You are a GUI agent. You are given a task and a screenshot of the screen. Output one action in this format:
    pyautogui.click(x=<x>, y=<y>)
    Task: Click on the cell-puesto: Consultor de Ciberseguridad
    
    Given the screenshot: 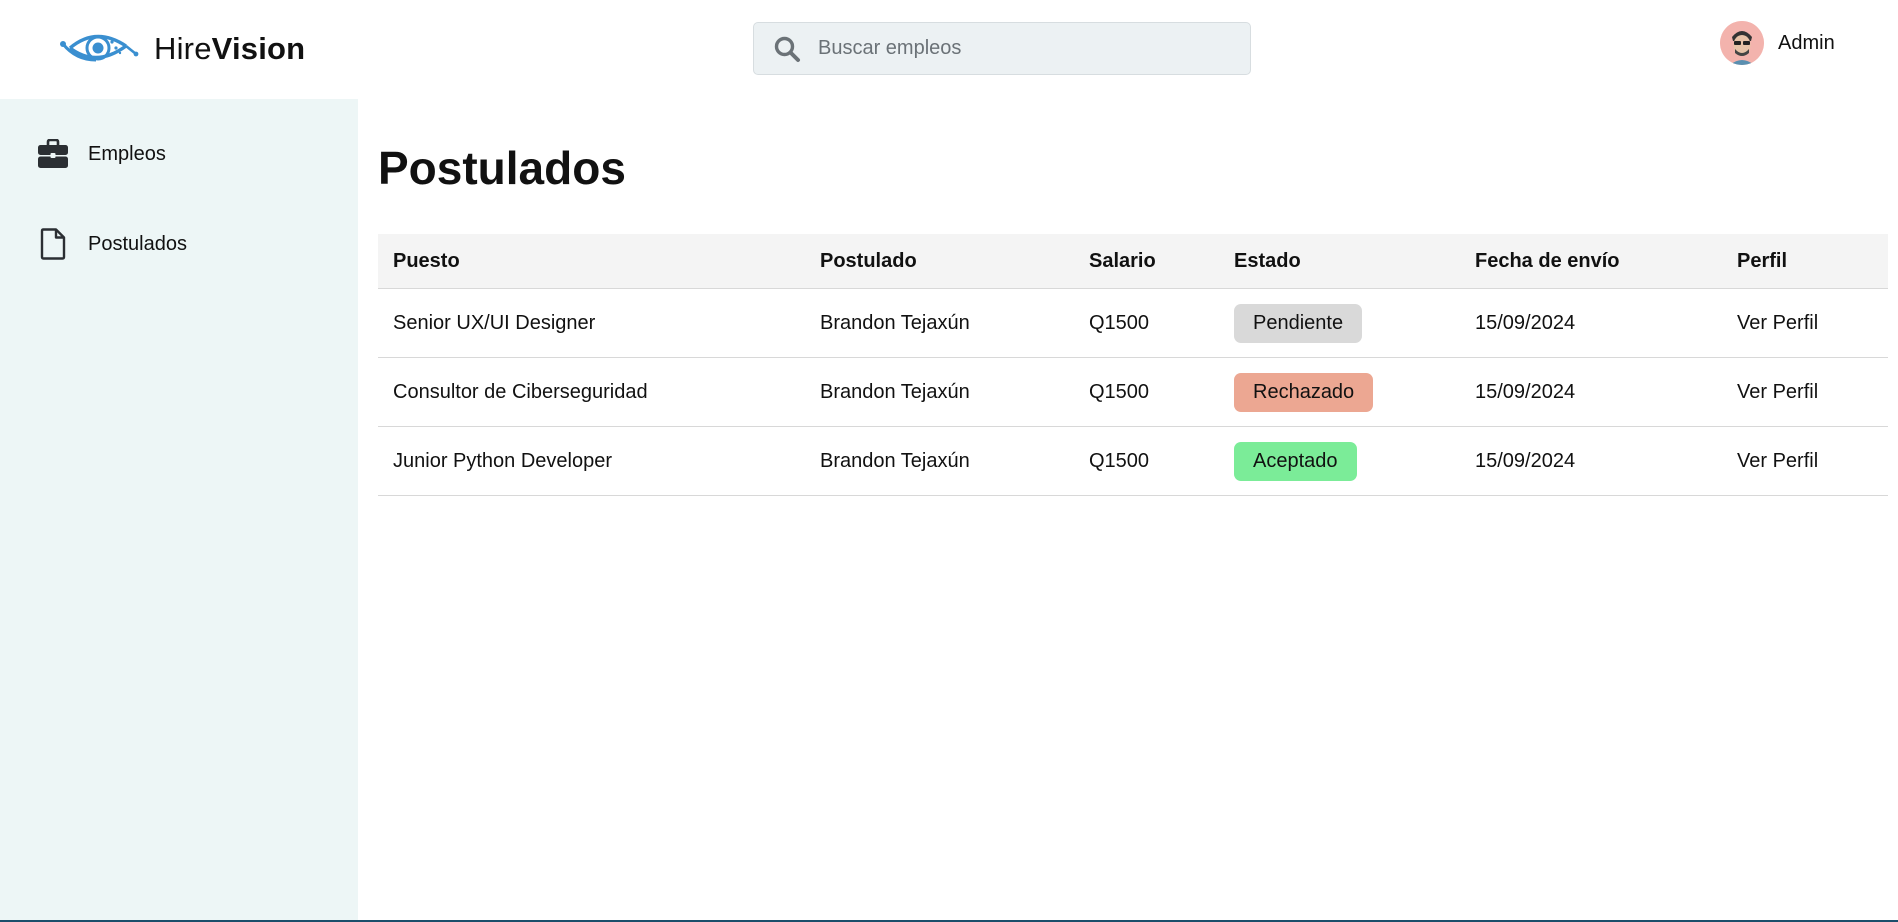 What is the action you would take?
    pyautogui.click(x=591, y=392)
    